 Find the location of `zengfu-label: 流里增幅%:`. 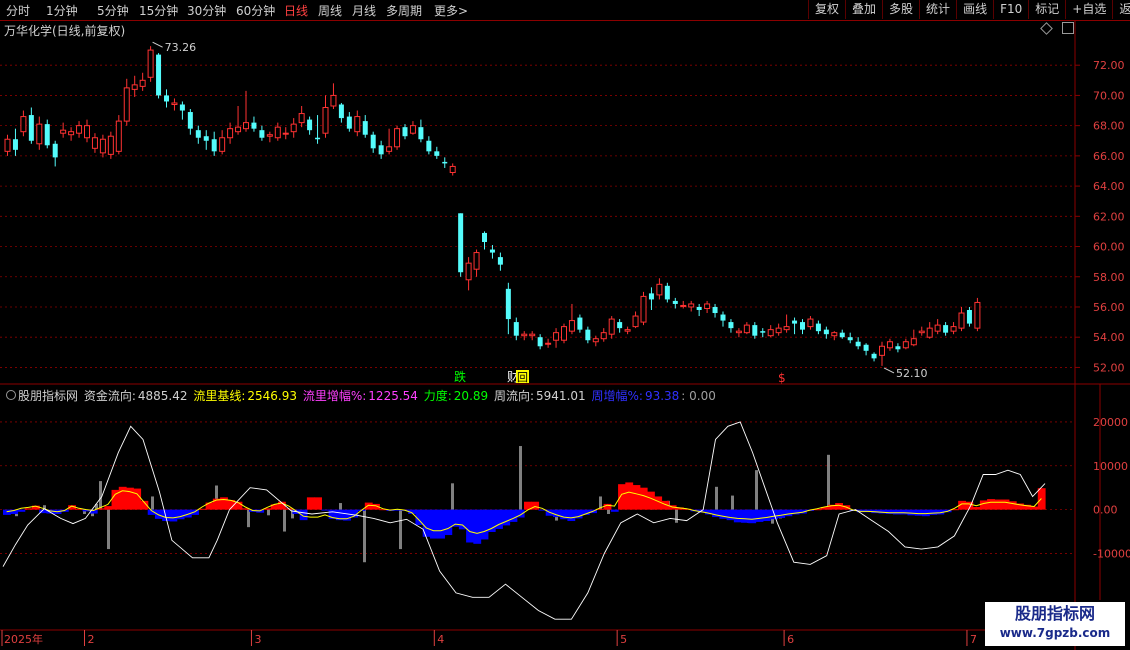

zengfu-label: 流里增幅%: is located at coordinates (334, 396).